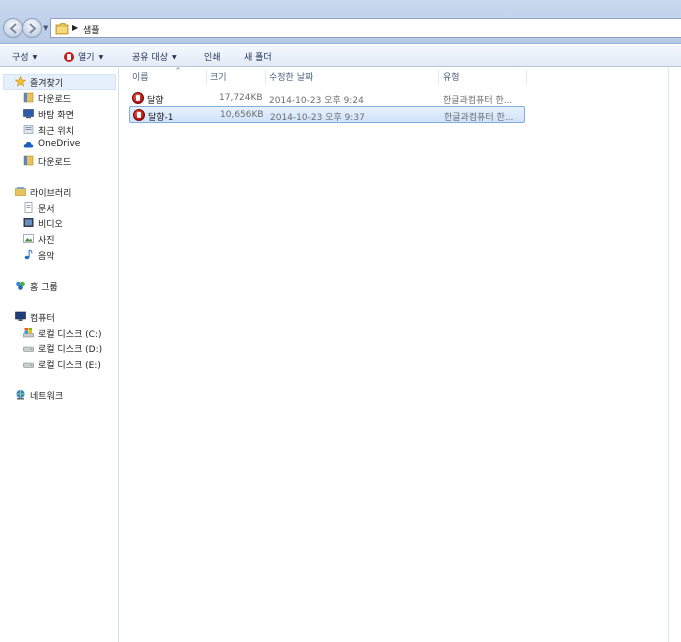 The width and height of the screenshot is (681, 642). I want to click on nav-favorites-label: 즐겨찾기, so click(47, 84).